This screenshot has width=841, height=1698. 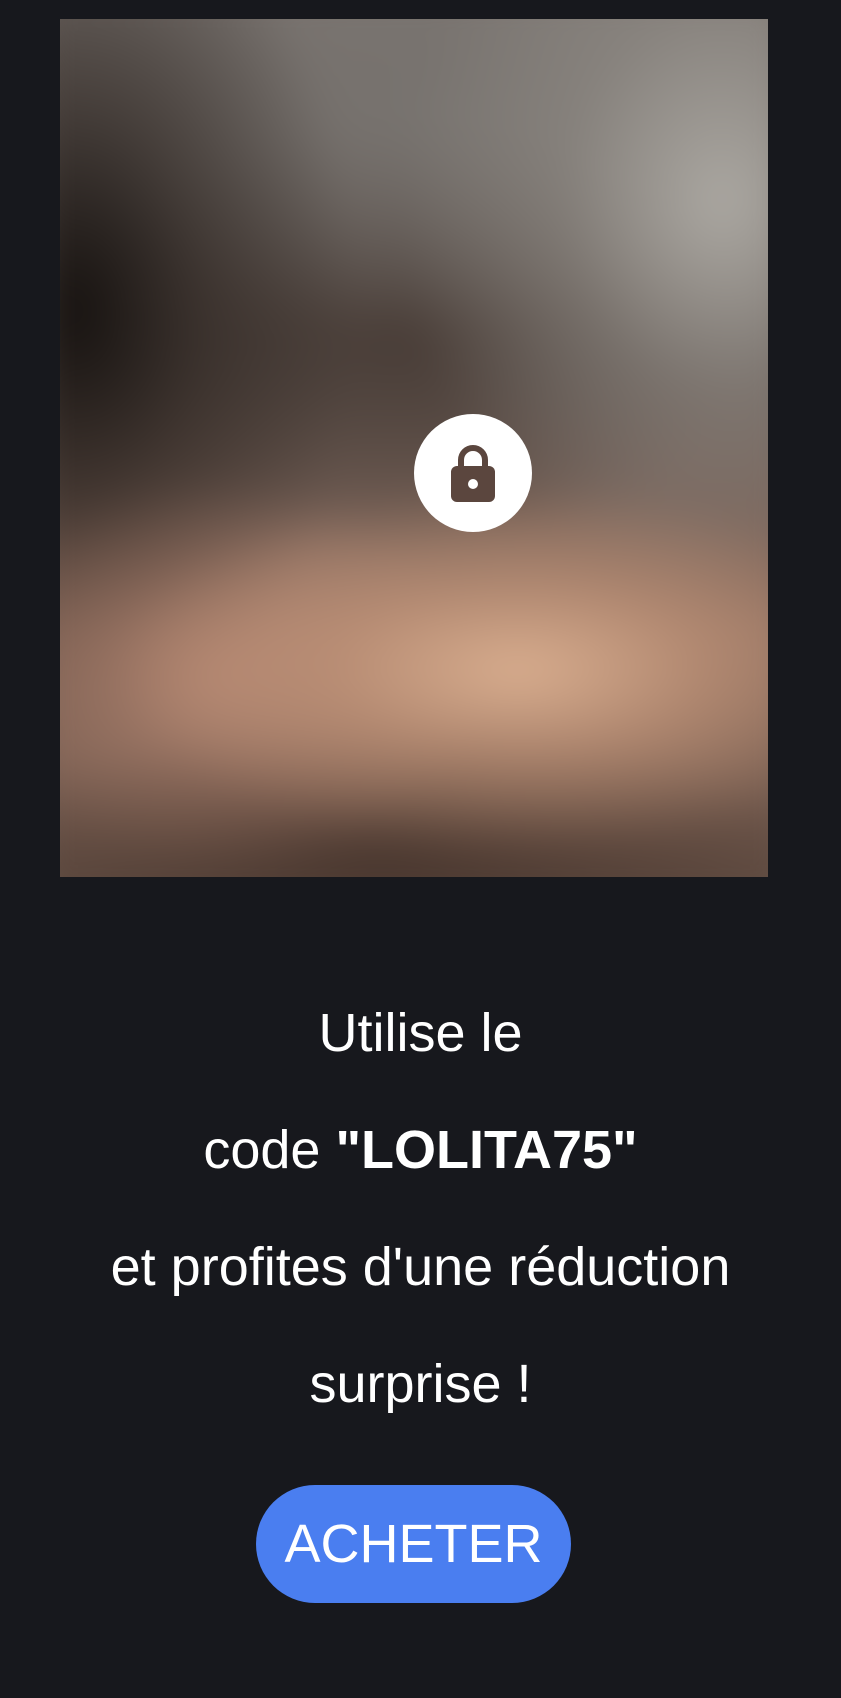 What do you see at coordinates (269, 1150) in the screenshot?
I see `promo-code-prefix: code` at bounding box center [269, 1150].